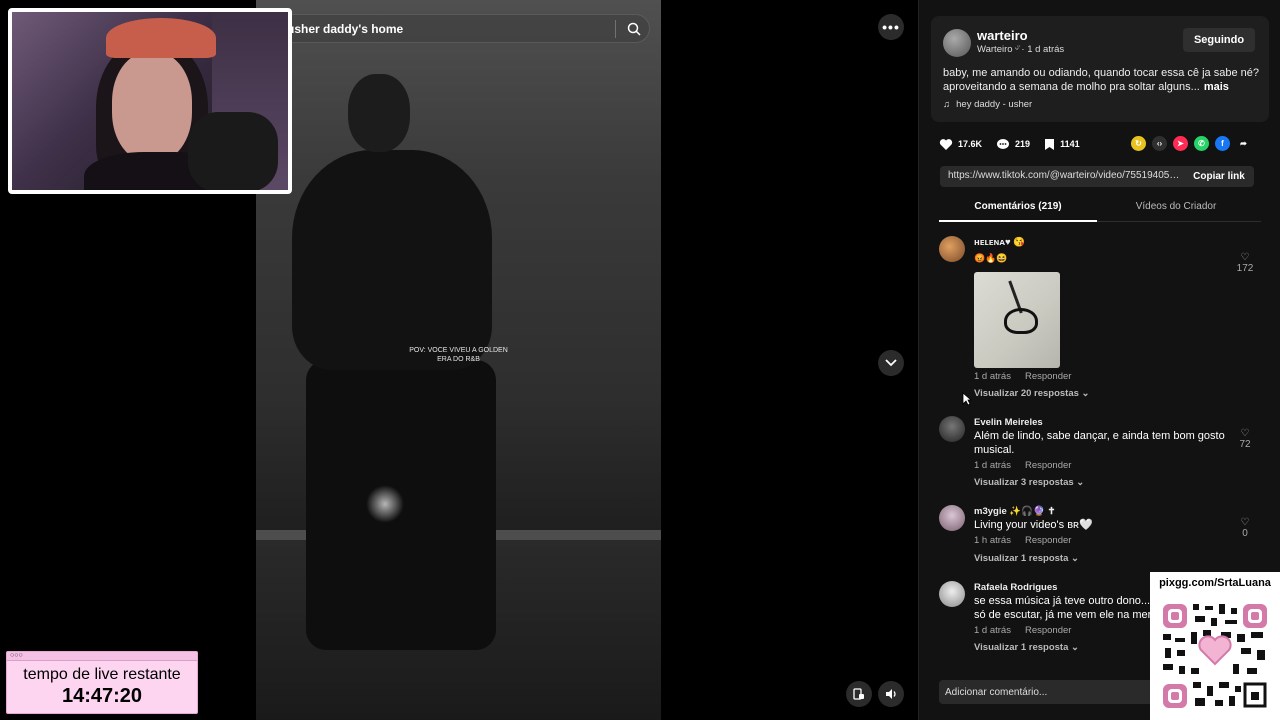 Image resolution: width=1280 pixels, height=720 pixels. What do you see at coordinates (447, 28) in the screenshot?
I see `search-input` at bounding box center [447, 28].